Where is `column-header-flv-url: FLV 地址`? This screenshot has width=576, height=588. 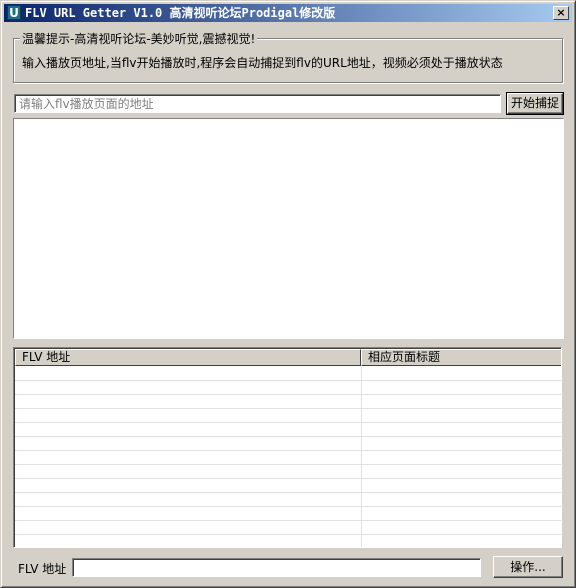
column-header-flv-url: FLV 地址 is located at coordinates (188, 357).